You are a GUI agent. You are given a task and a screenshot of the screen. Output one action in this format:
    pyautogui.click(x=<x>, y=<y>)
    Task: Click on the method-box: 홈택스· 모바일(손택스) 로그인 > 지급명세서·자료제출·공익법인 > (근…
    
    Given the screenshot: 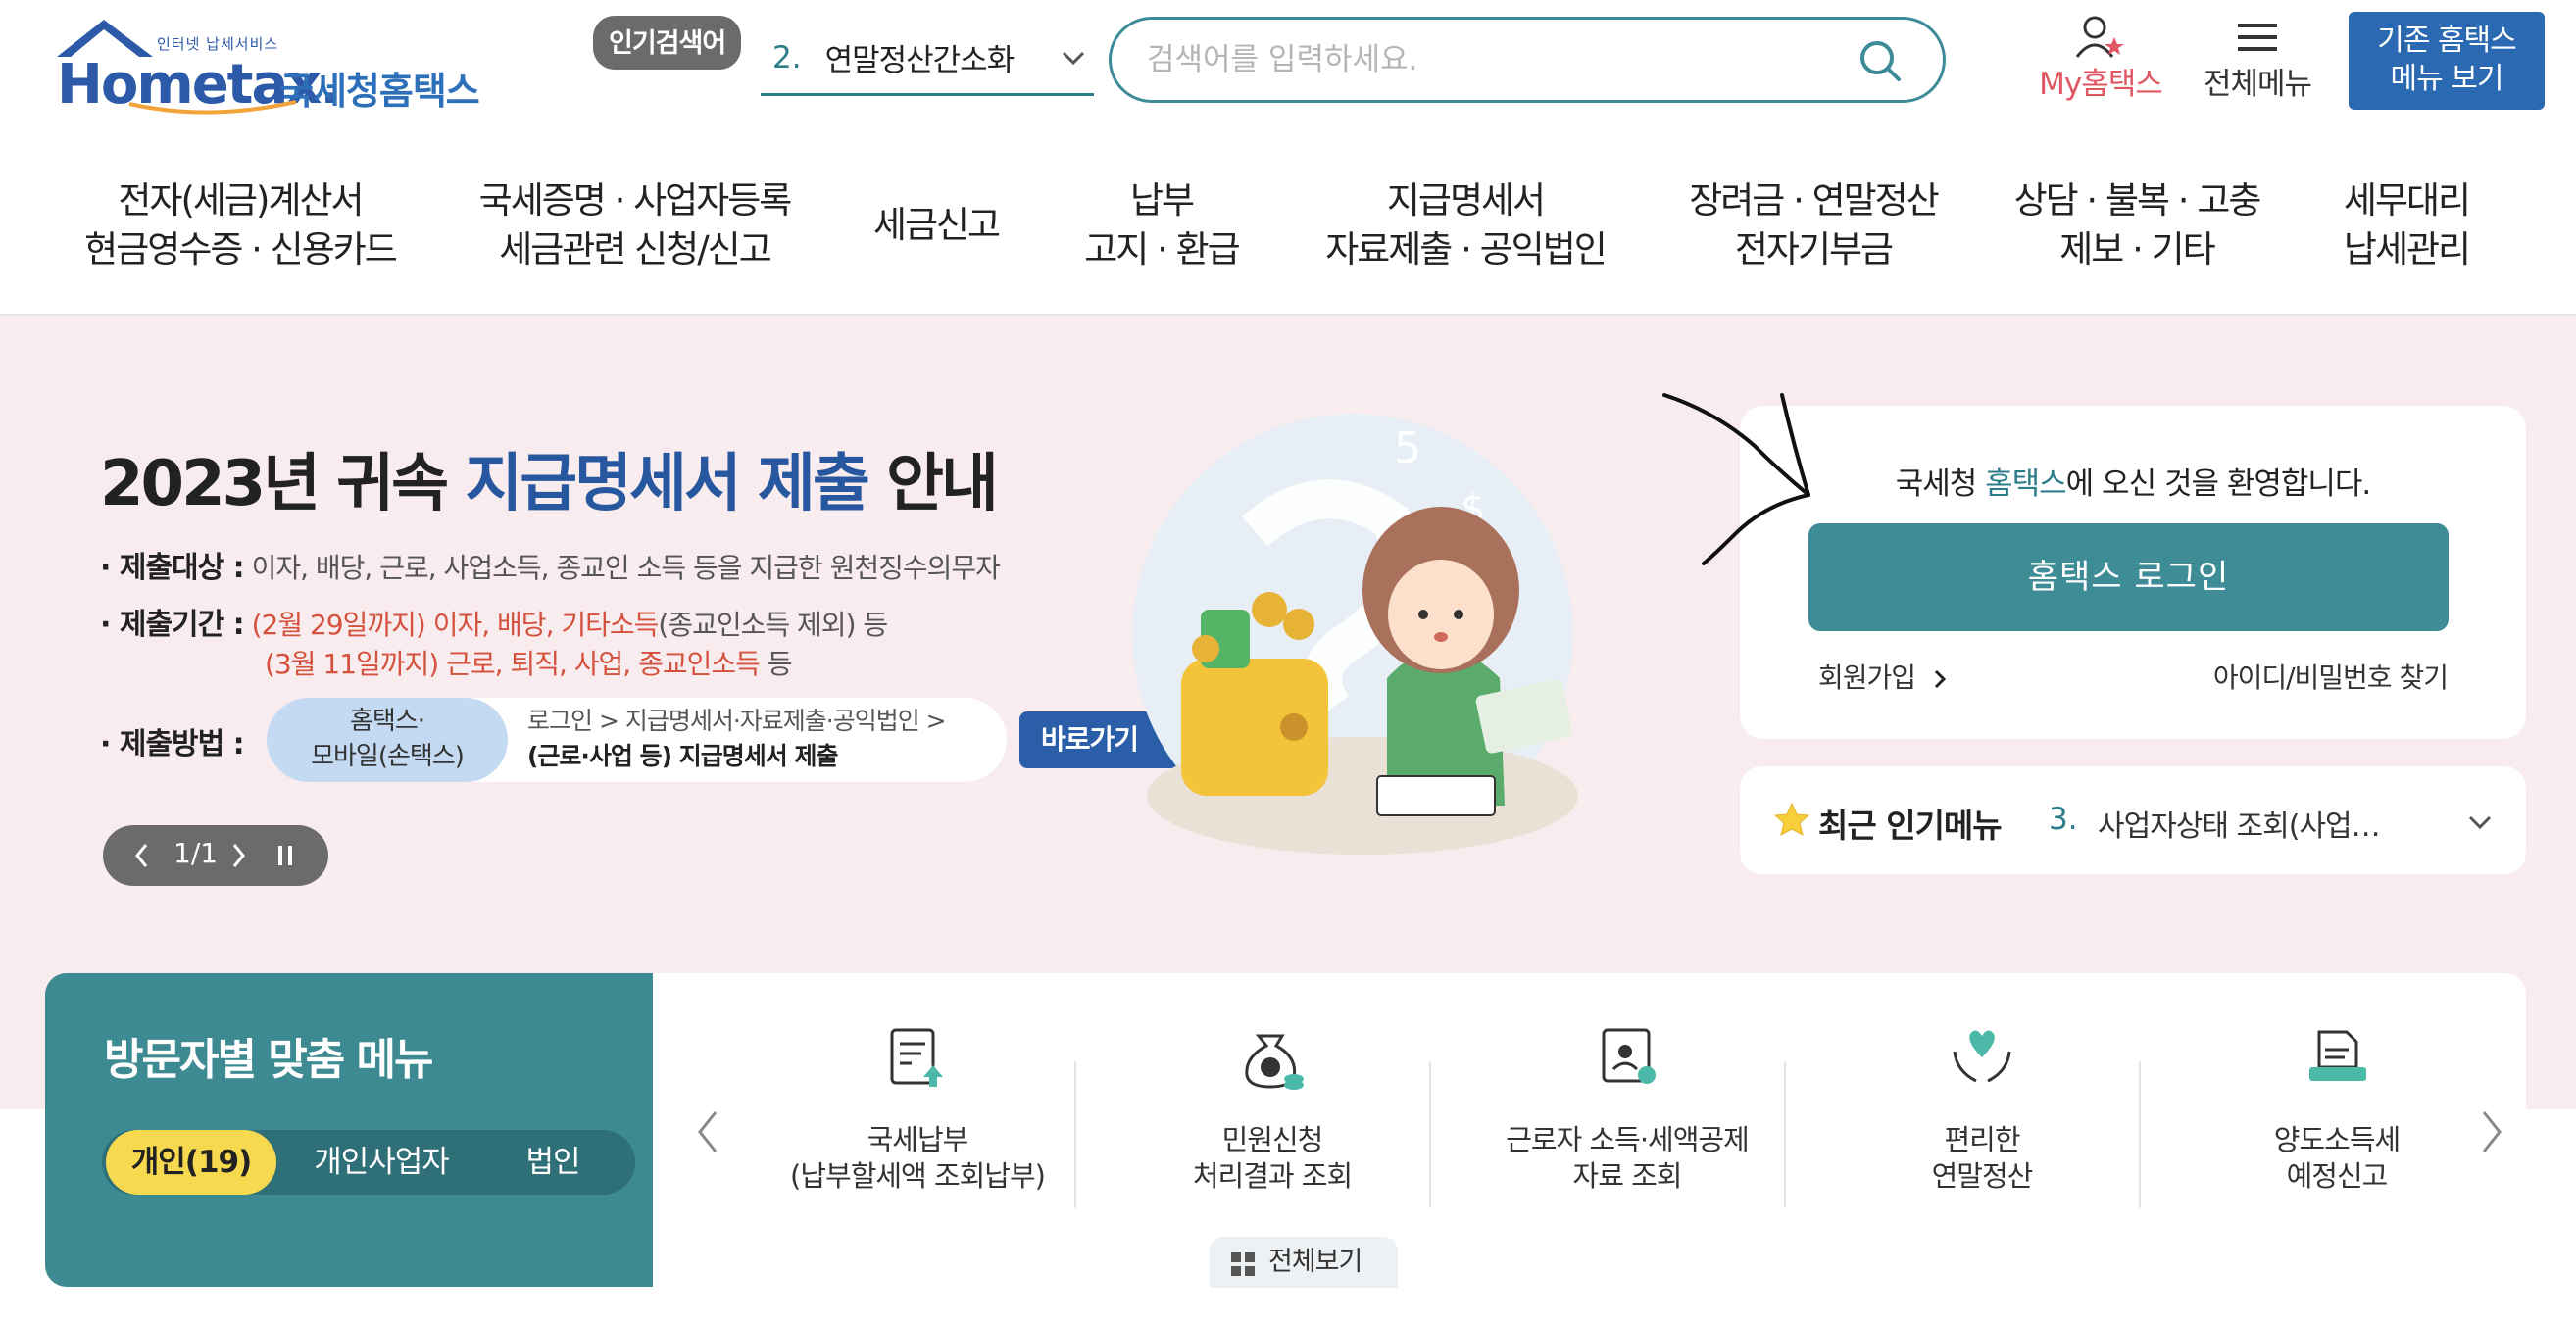 What is the action you would take?
    pyautogui.click(x=637, y=740)
    